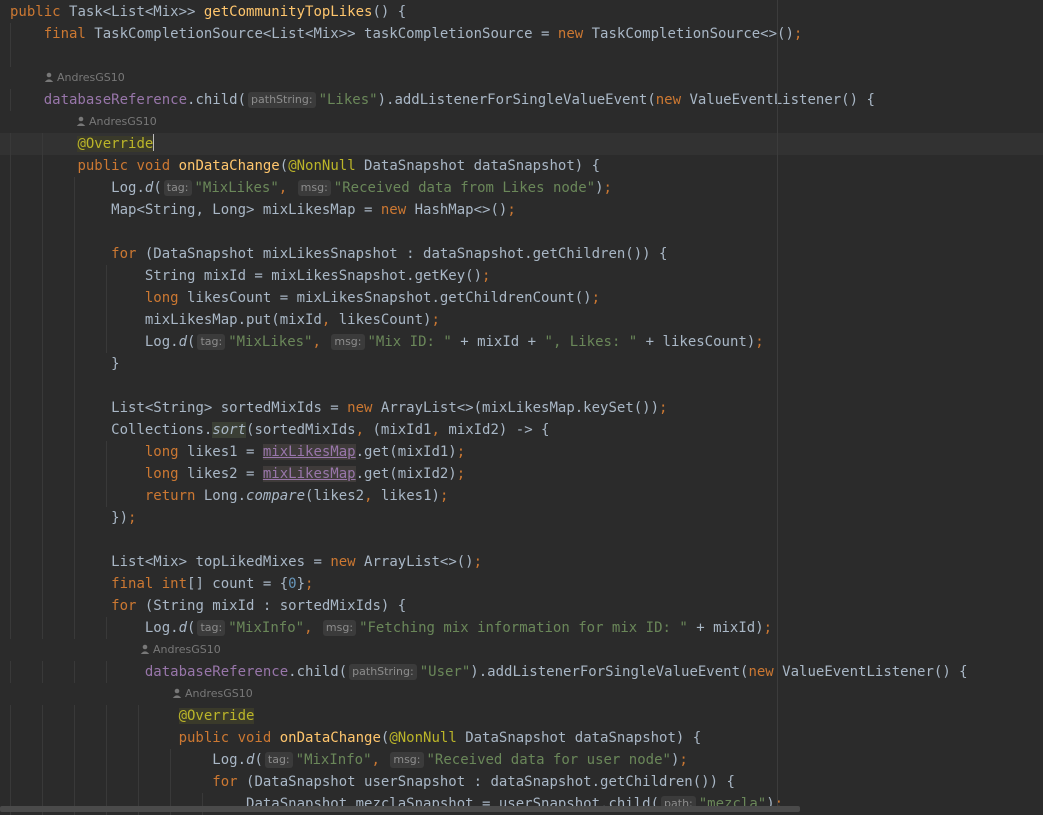  What do you see at coordinates (128, 166) in the screenshot?
I see `code-token: public void` at bounding box center [128, 166].